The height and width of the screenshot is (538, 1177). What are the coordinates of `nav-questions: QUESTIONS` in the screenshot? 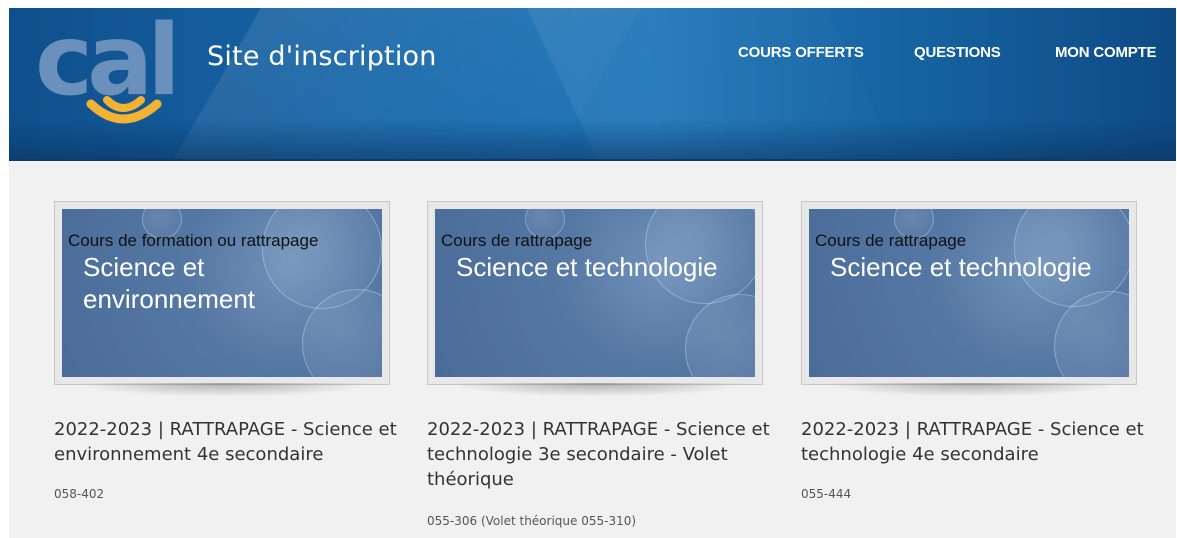 It's located at (957, 52).